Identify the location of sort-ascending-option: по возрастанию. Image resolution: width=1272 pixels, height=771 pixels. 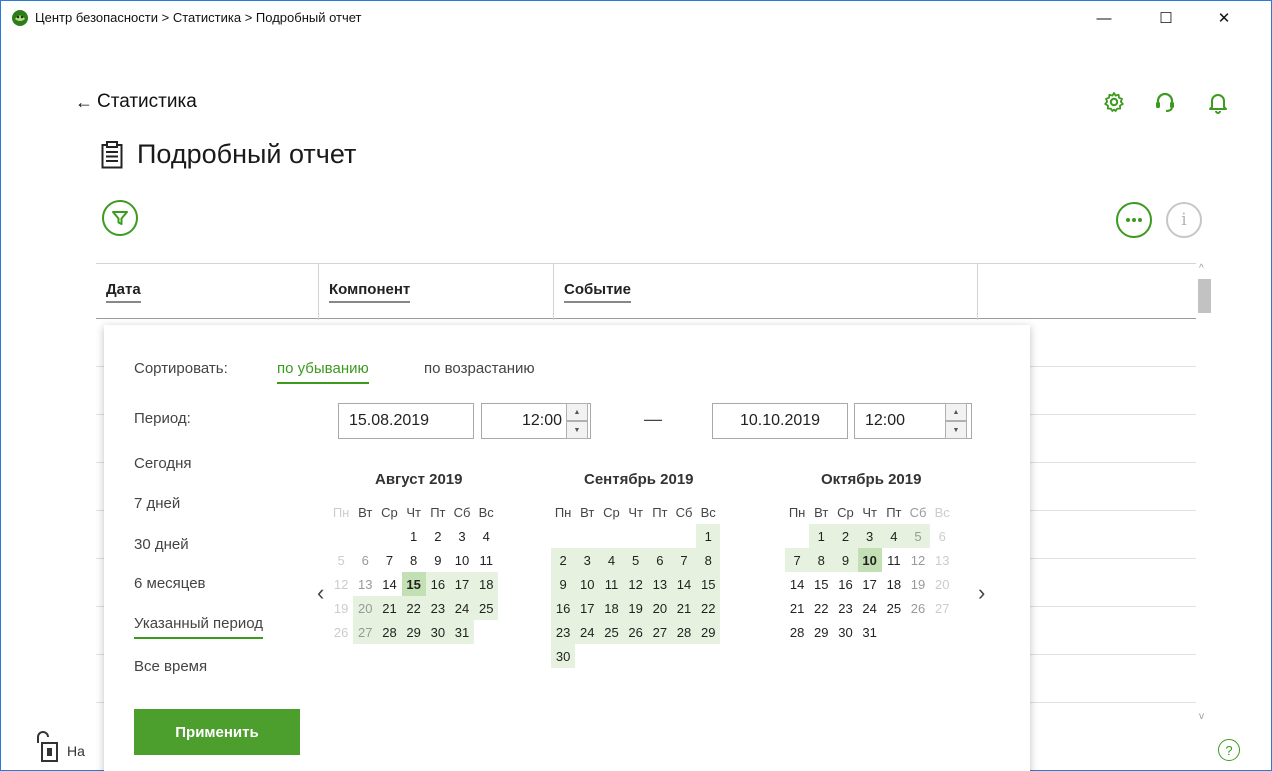
(479, 368).